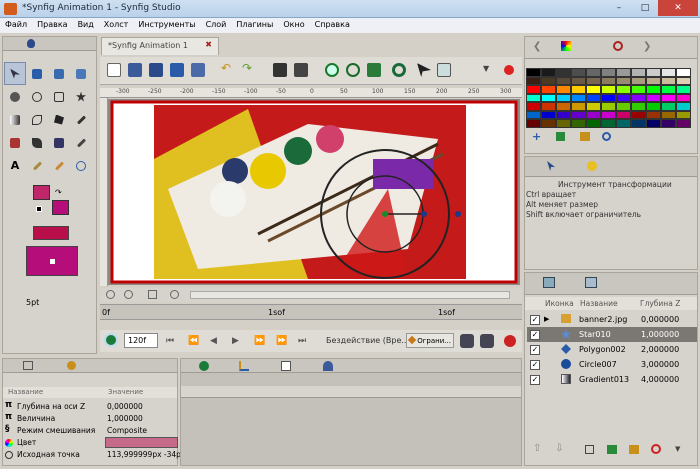 Image resolution: width=700 pixels, height=469 pixels. What do you see at coordinates (51, 233) in the screenshot?
I see `outline-width-widget` at bounding box center [51, 233].